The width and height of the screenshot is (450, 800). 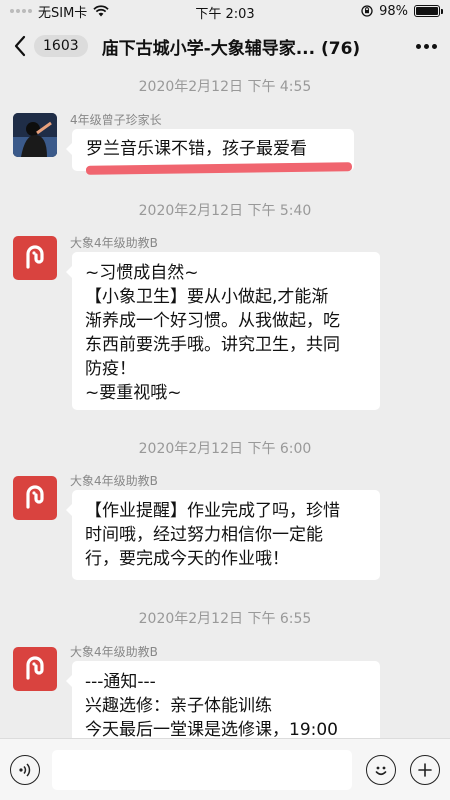 I want to click on status-bar: 无SIM卡 98% 下午 2:03, so click(x=225, y=11).